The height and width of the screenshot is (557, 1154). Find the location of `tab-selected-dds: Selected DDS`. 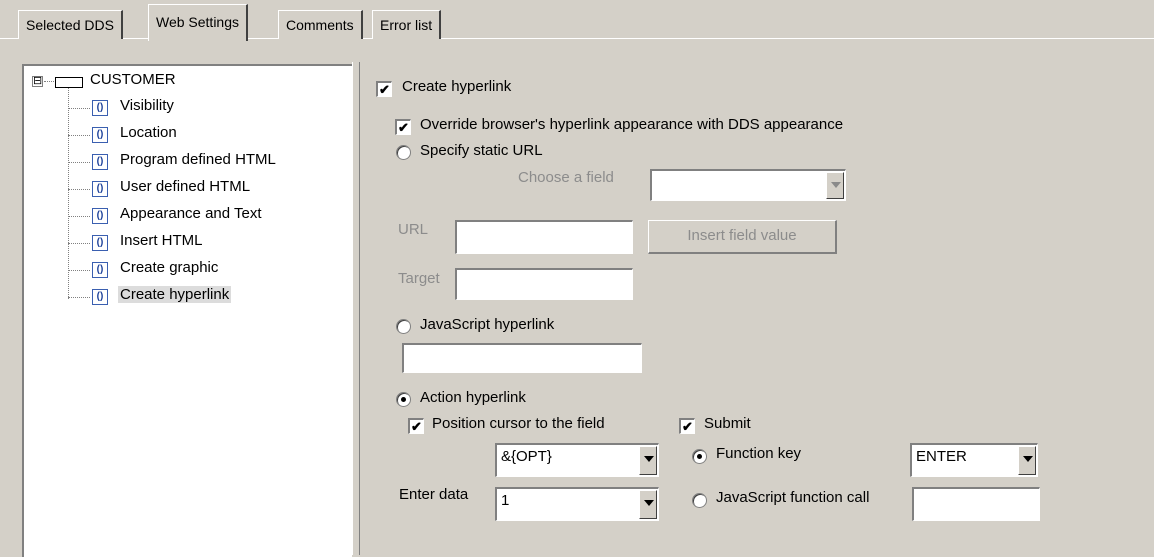

tab-selected-dds: Selected DDS is located at coordinates (70, 24).